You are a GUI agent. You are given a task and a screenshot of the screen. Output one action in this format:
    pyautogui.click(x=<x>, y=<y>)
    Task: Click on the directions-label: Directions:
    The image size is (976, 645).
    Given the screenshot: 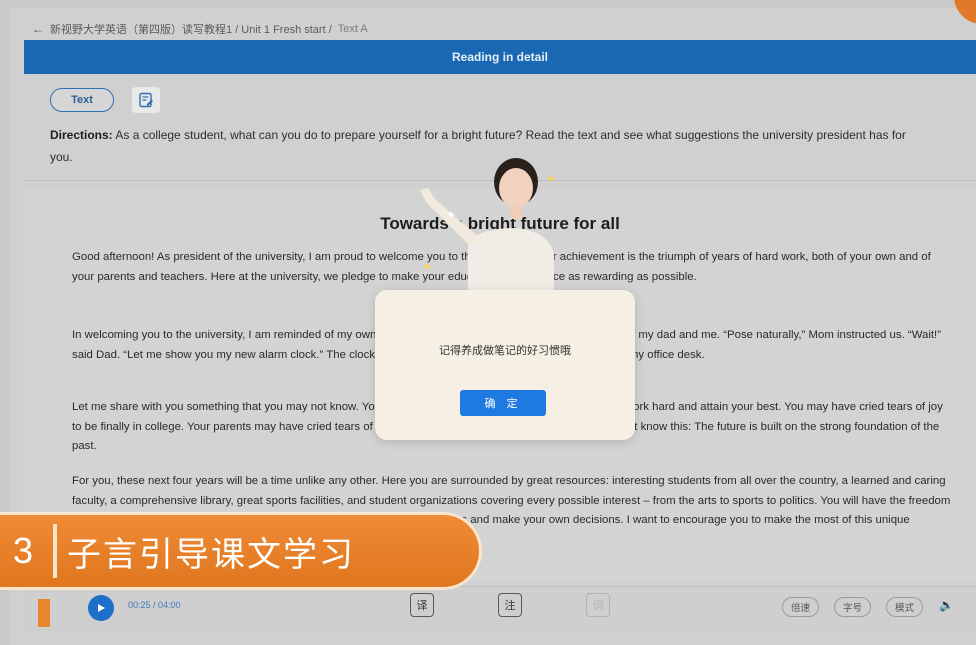 What is the action you would take?
    pyautogui.click(x=81, y=135)
    